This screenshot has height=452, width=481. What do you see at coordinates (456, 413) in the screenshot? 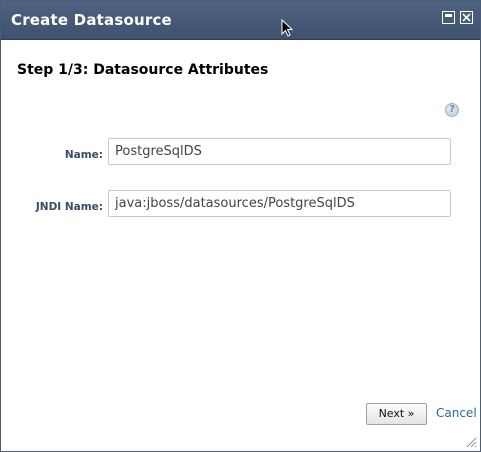
I see `cancel-link: Cancel` at bounding box center [456, 413].